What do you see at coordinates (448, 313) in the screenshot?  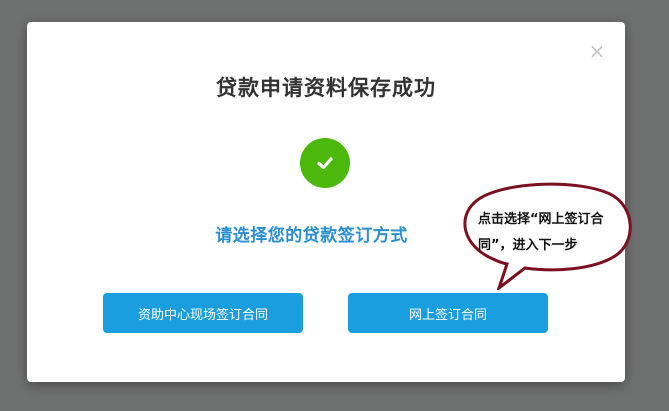 I see `online-sign-contract-button: 网上签订合同` at bounding box center [448, 313].